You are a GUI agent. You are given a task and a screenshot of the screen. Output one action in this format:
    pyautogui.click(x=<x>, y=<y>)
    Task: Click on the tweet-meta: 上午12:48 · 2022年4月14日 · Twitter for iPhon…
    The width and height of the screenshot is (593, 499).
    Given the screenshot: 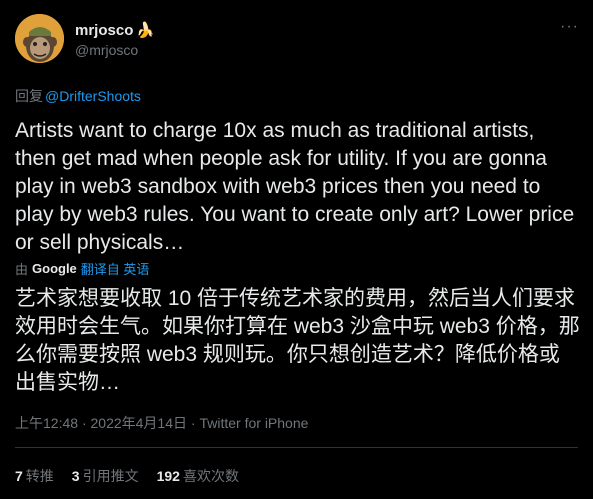 What is the action you would take?
    pyautogui.click(x=161, y=423)
    